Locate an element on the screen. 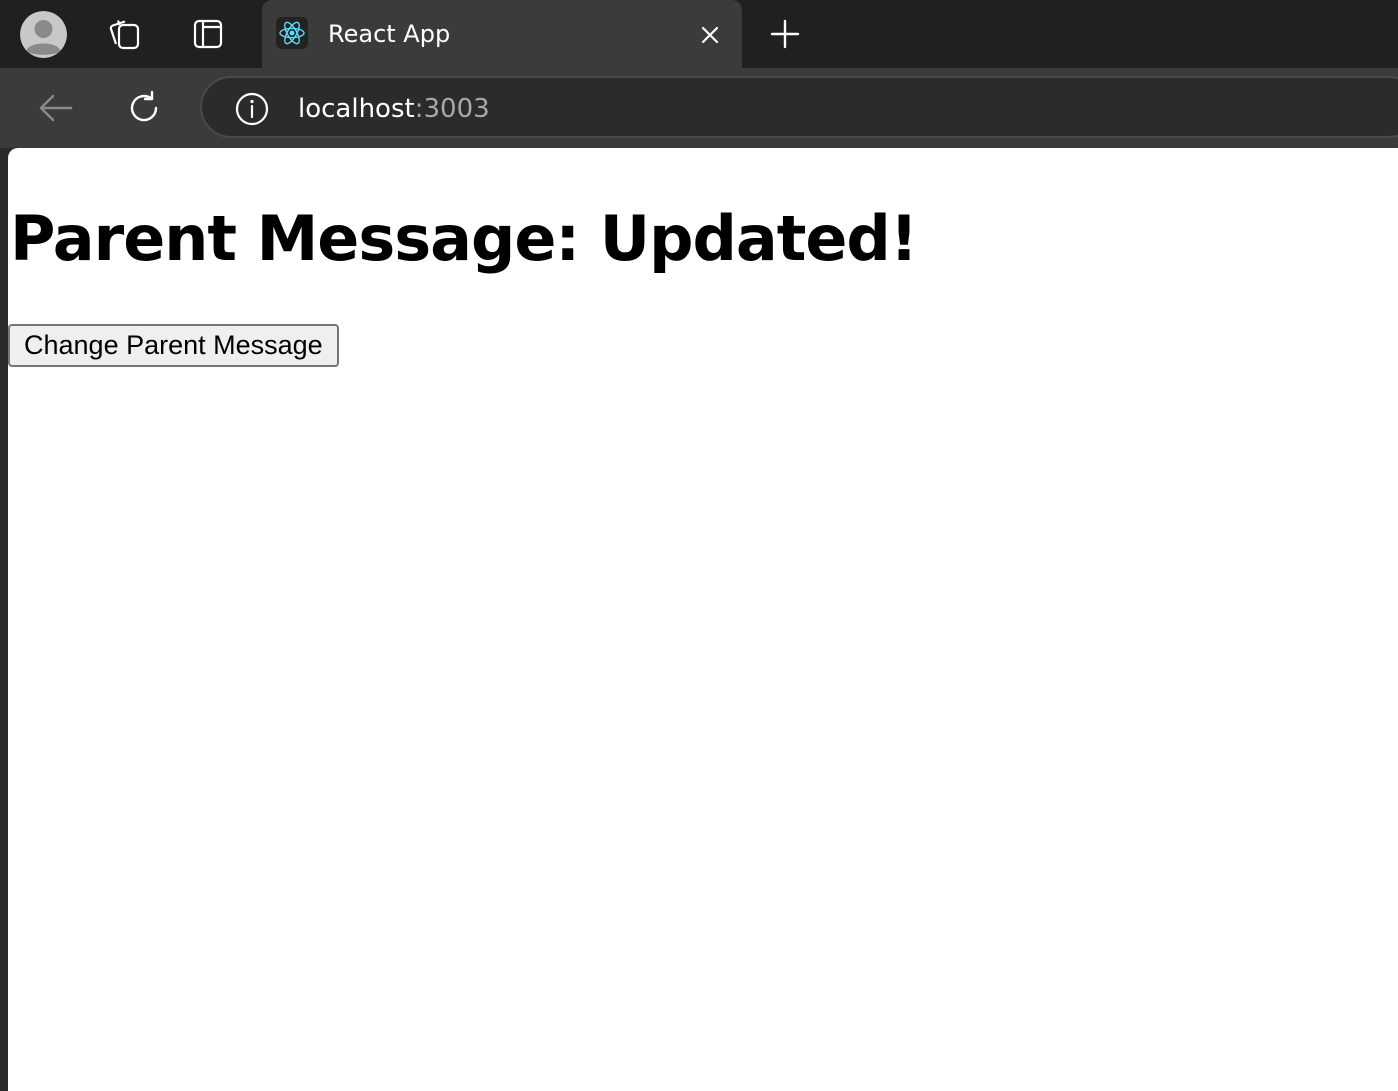 The width and height of the screenshot is (1398, 1091). tab-strip: React App is located at coordinates (699, 34).